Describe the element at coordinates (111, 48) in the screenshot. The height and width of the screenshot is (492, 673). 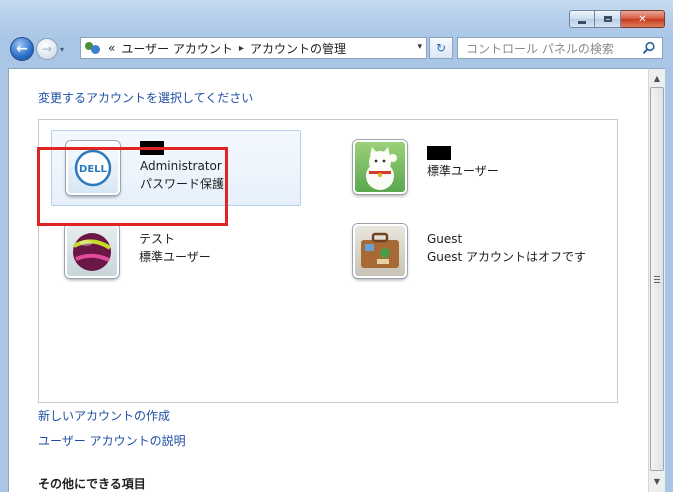
I see `breadcrumb-overflow: «` at that location.